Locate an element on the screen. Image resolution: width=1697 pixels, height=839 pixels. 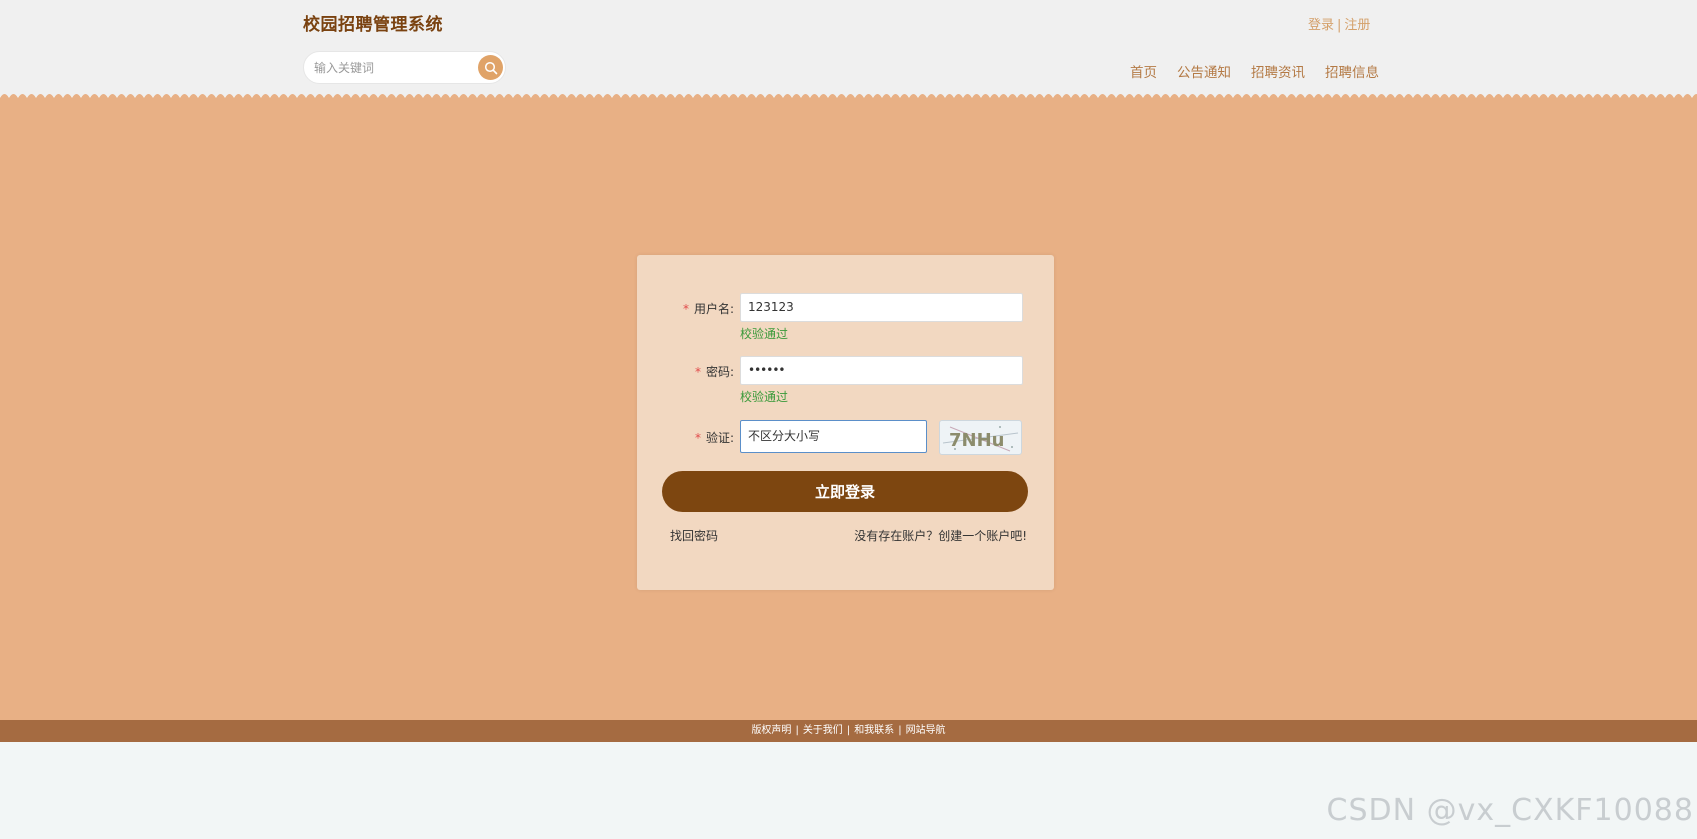
captcha-image: 7NHu is located at coordinates (980, 437).